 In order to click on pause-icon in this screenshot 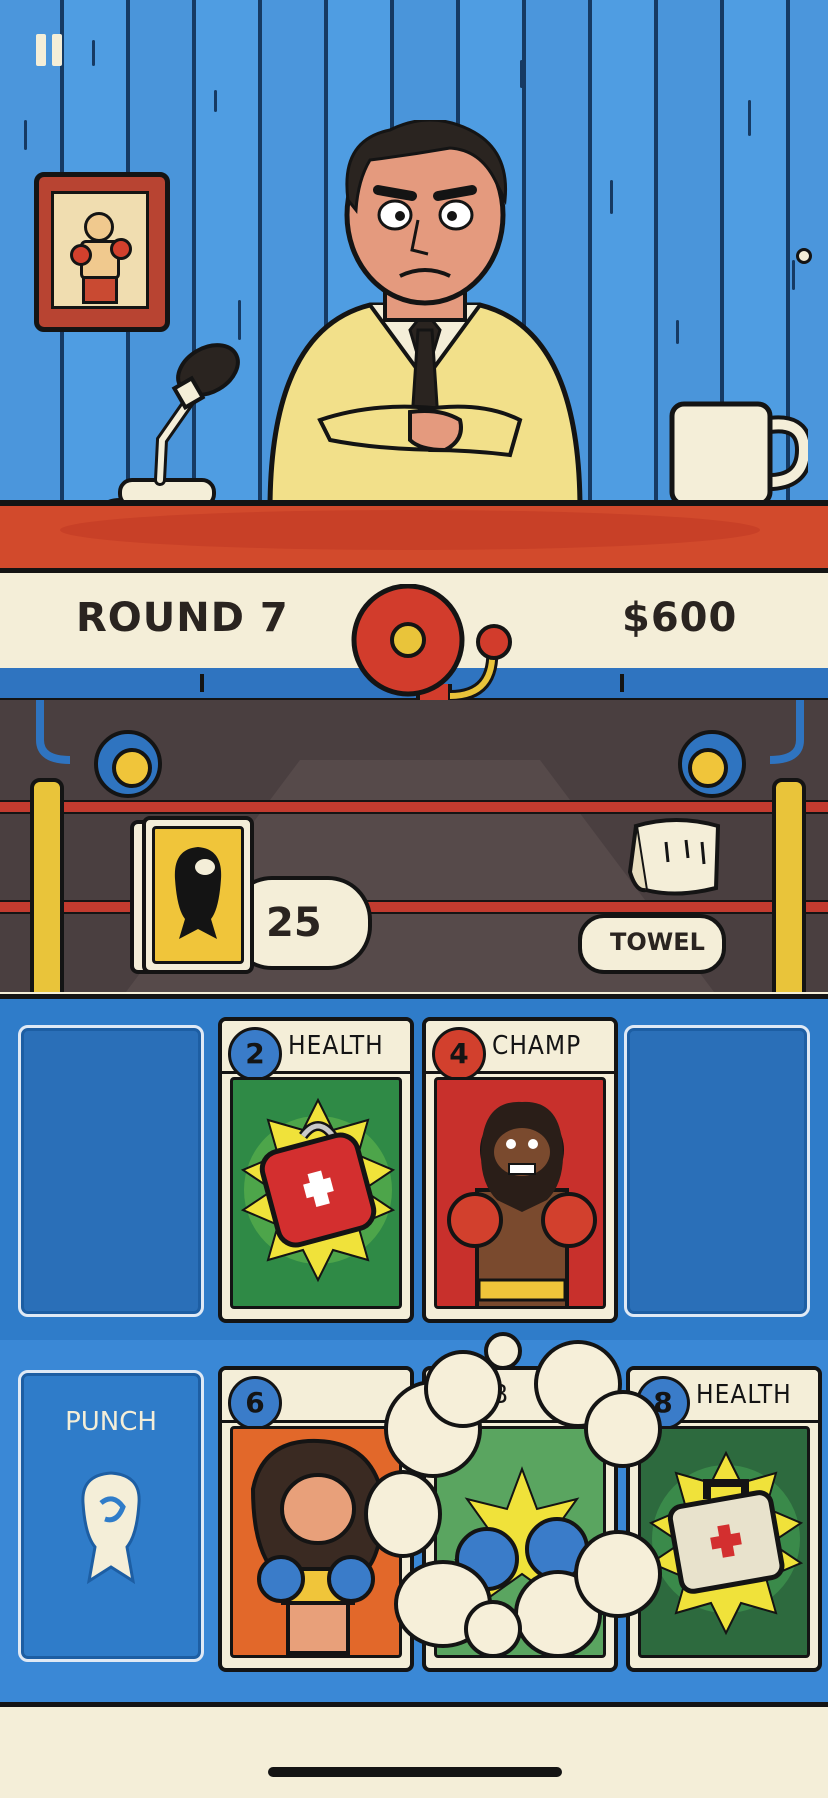, I will do `click(41, 50)`.